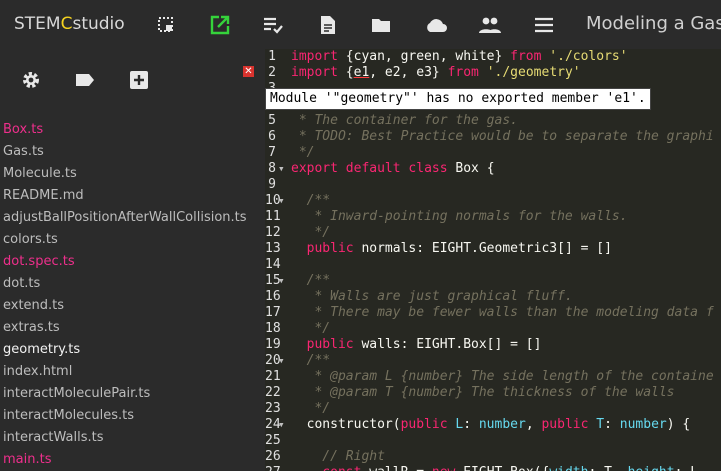  Describe the element at coordinates (493, 185) in the screenshot. I see `code-line: 9` at that location.